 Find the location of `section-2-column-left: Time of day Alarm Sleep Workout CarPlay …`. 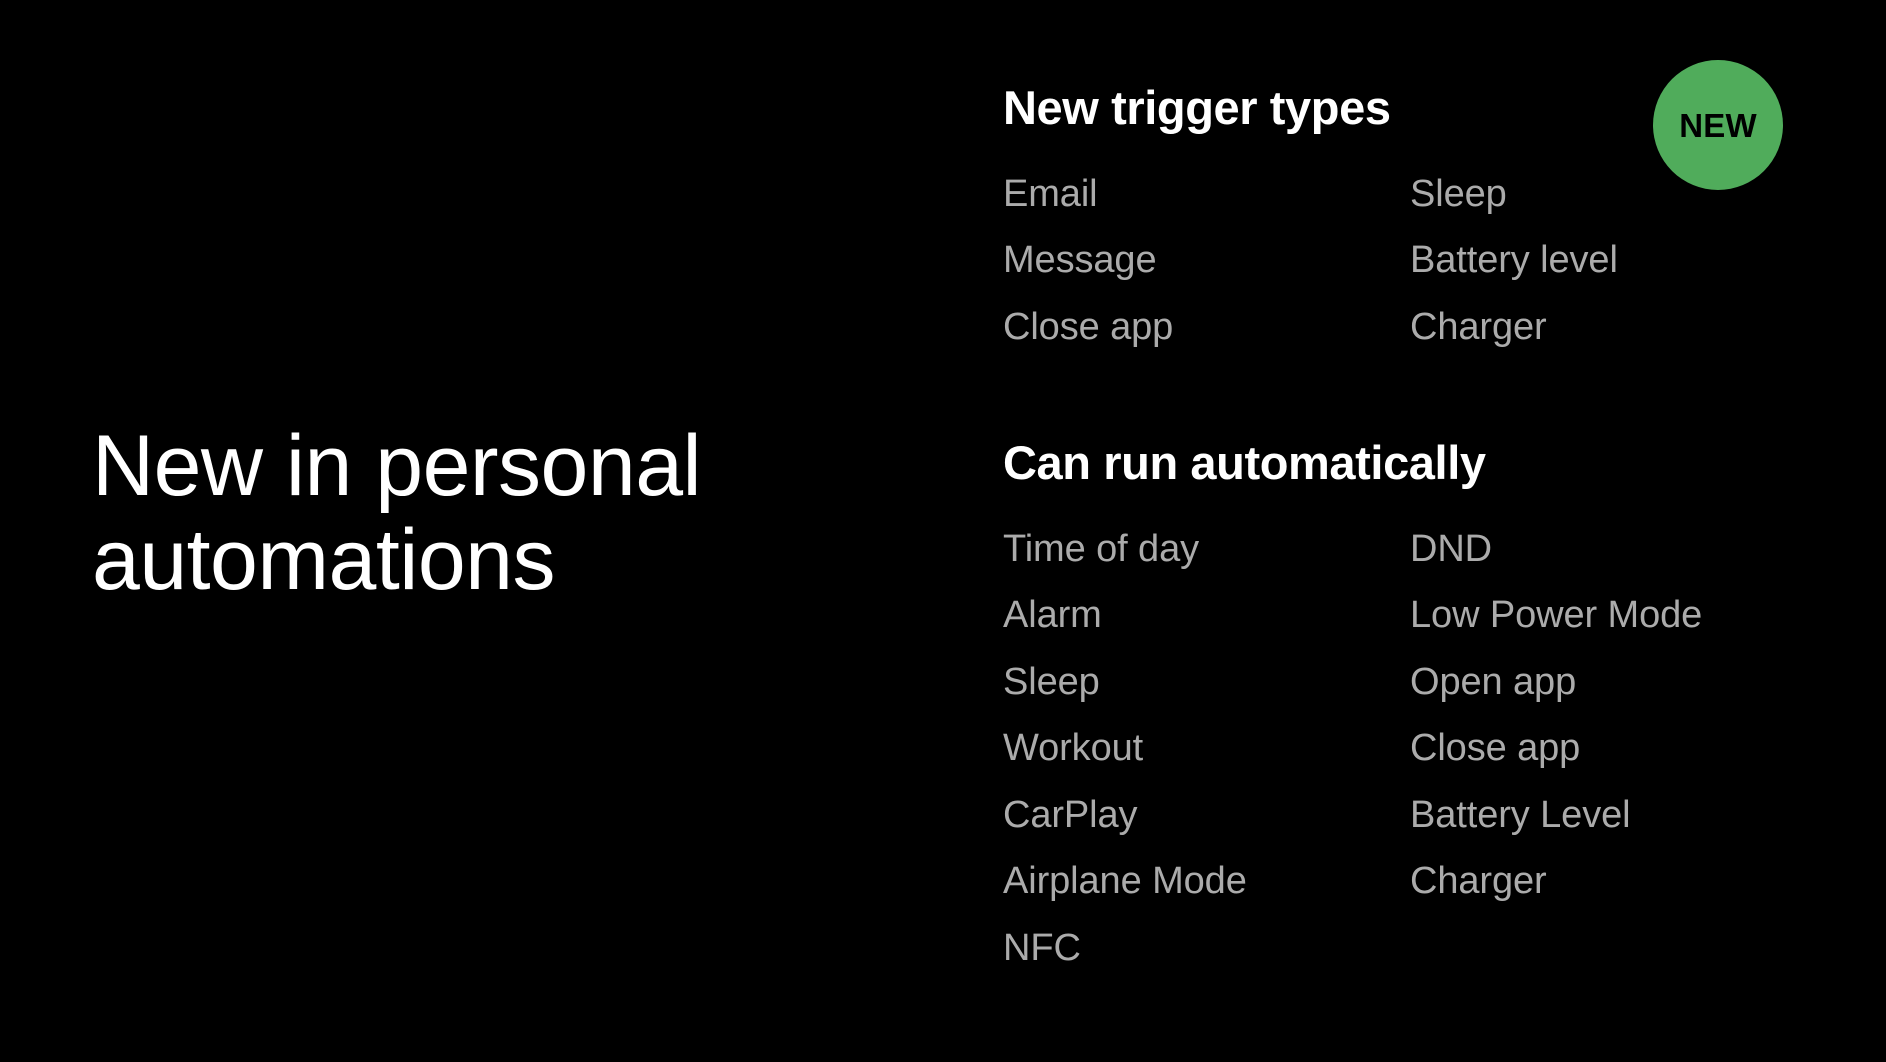

section-2-column-left: Time of day Alarm Sleep Workout CarPlay … is located at coordinates (1203, 749).